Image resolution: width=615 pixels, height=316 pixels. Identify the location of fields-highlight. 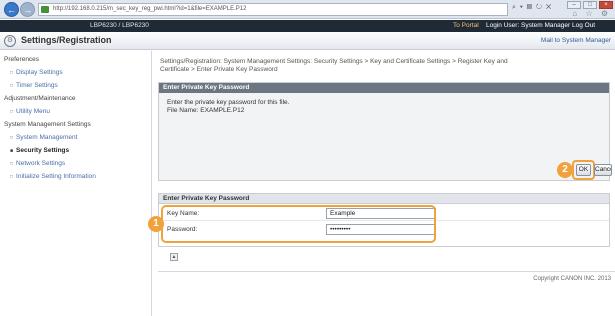
(298, 224).